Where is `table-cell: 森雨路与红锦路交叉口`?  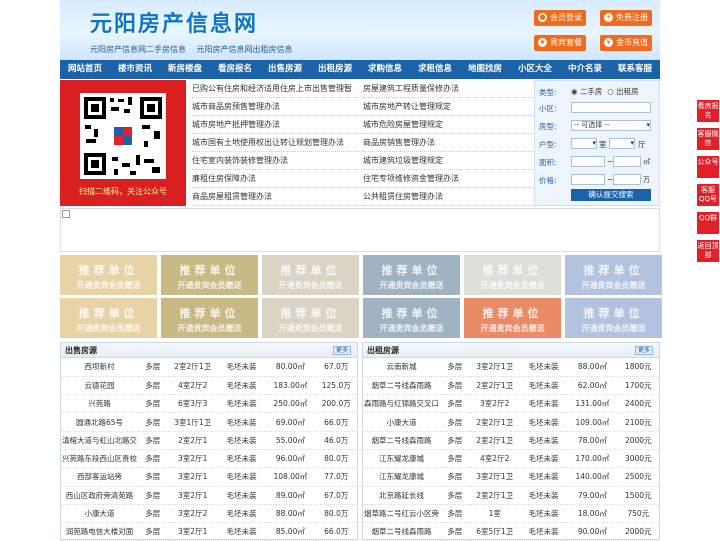
table-cell: 森雨路与红锦路交叉口 is located at coordinates (401, 404).